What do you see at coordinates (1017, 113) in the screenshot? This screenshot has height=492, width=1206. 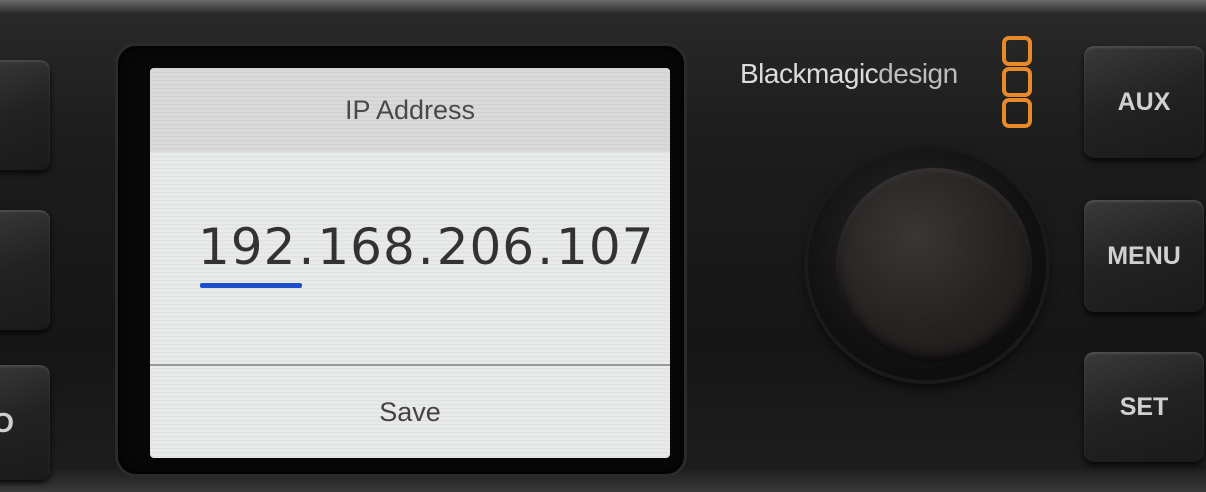 I see `logo-square-bottom` at bounding box center [1017, 113].